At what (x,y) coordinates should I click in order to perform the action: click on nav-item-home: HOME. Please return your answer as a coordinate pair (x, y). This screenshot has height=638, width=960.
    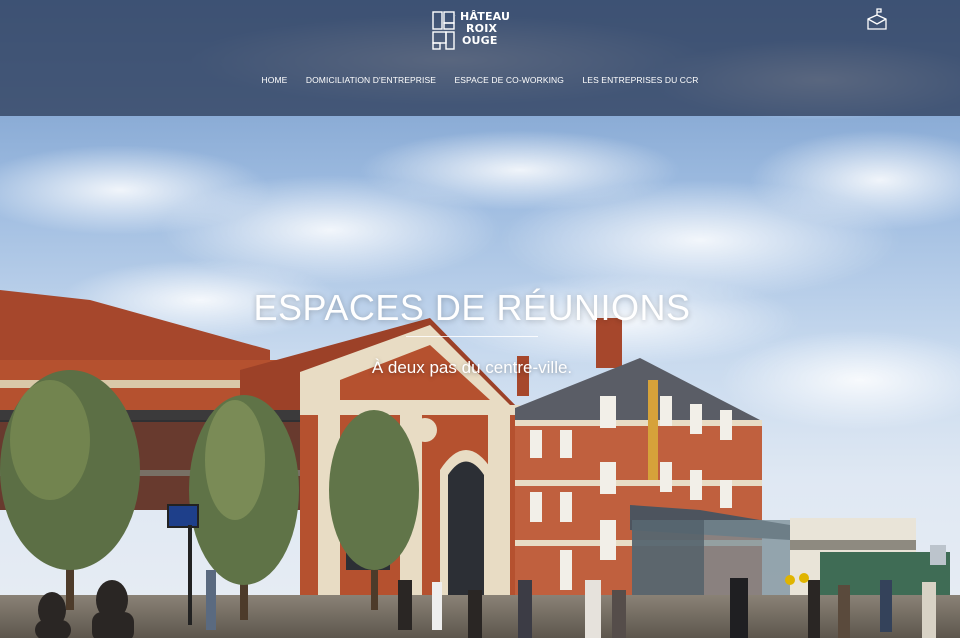
    Looking at the image, I should click on (275, 80).